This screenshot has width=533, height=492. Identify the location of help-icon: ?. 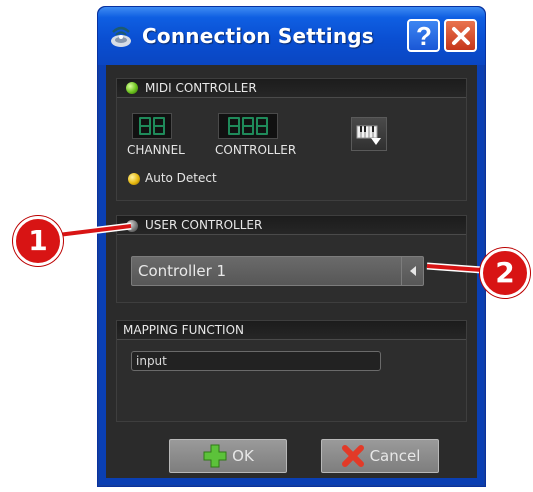
(424, 36).